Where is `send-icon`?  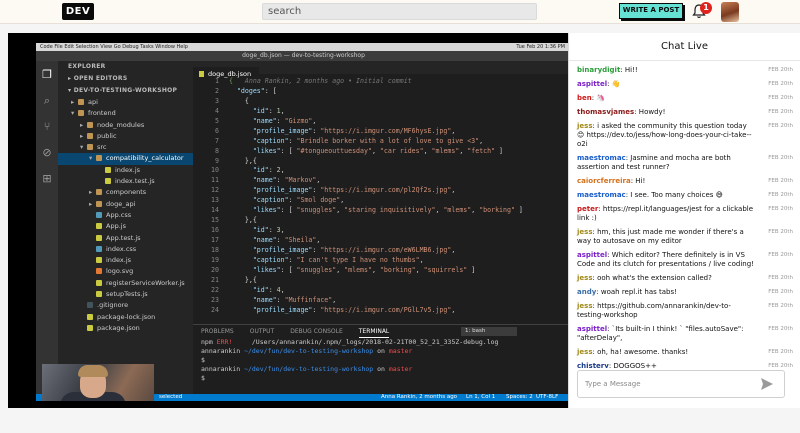
send-icon is located at coordinates (767, 384).